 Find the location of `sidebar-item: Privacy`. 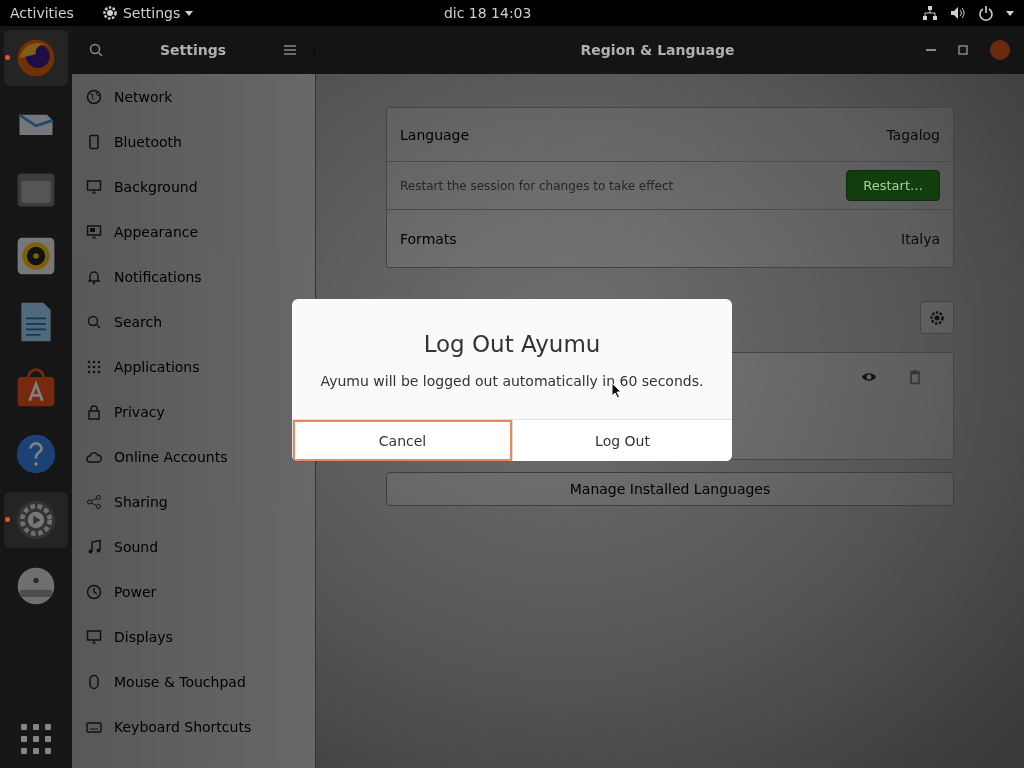

sidebar-item: Privacy is located at coordinates (139, 411).